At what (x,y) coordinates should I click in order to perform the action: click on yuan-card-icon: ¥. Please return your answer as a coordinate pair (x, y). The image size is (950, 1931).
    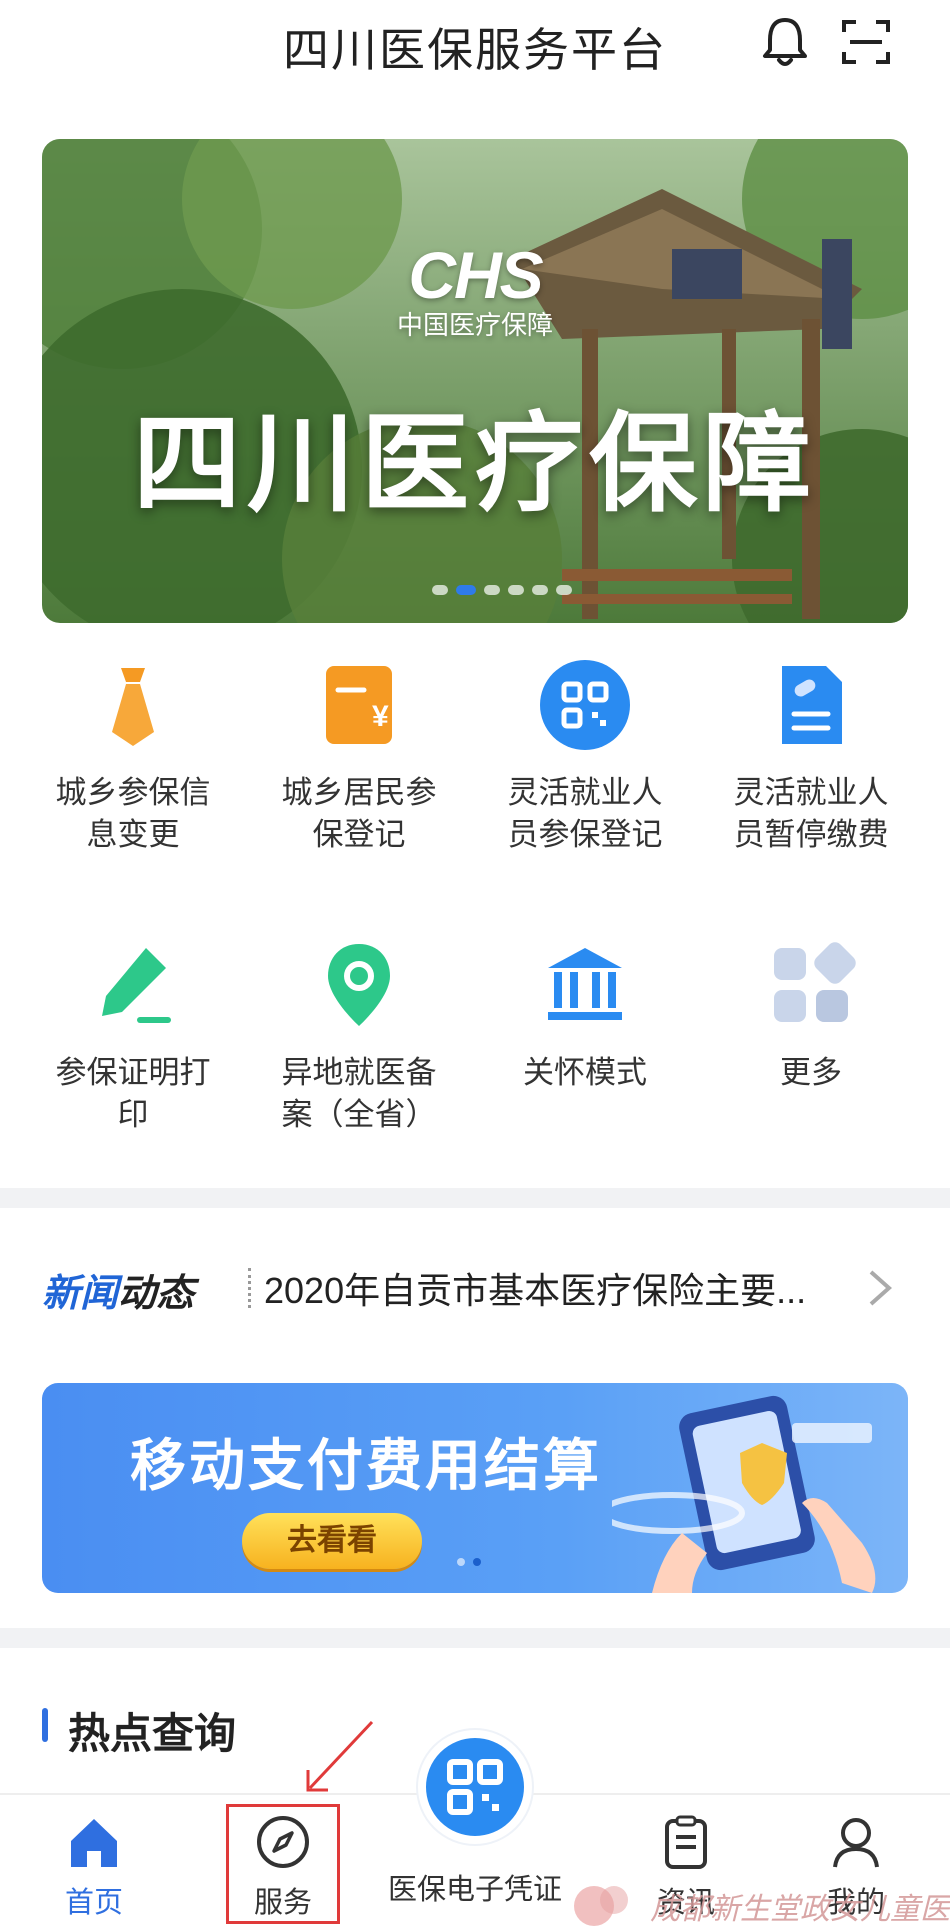
    Looking at the image, I should click on (359, 705).